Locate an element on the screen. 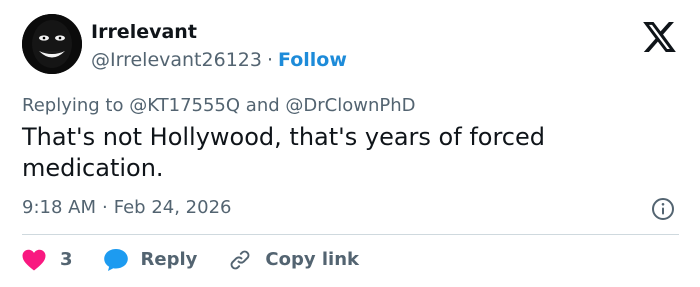 This screenshot has width=700, height=287. author-handle-row: @Irrelevant26123 · Follow is located at coordinates (219, 60).